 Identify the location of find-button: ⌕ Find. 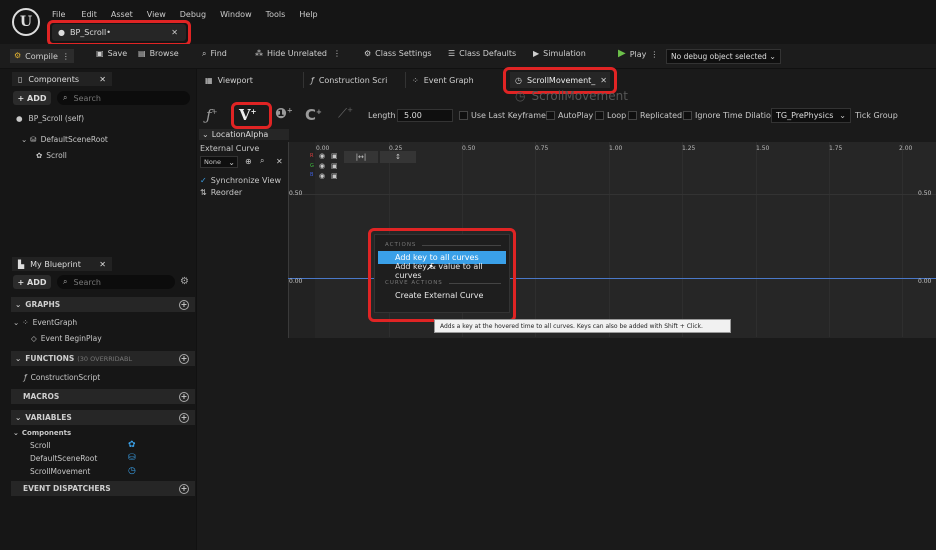
(214, 53).